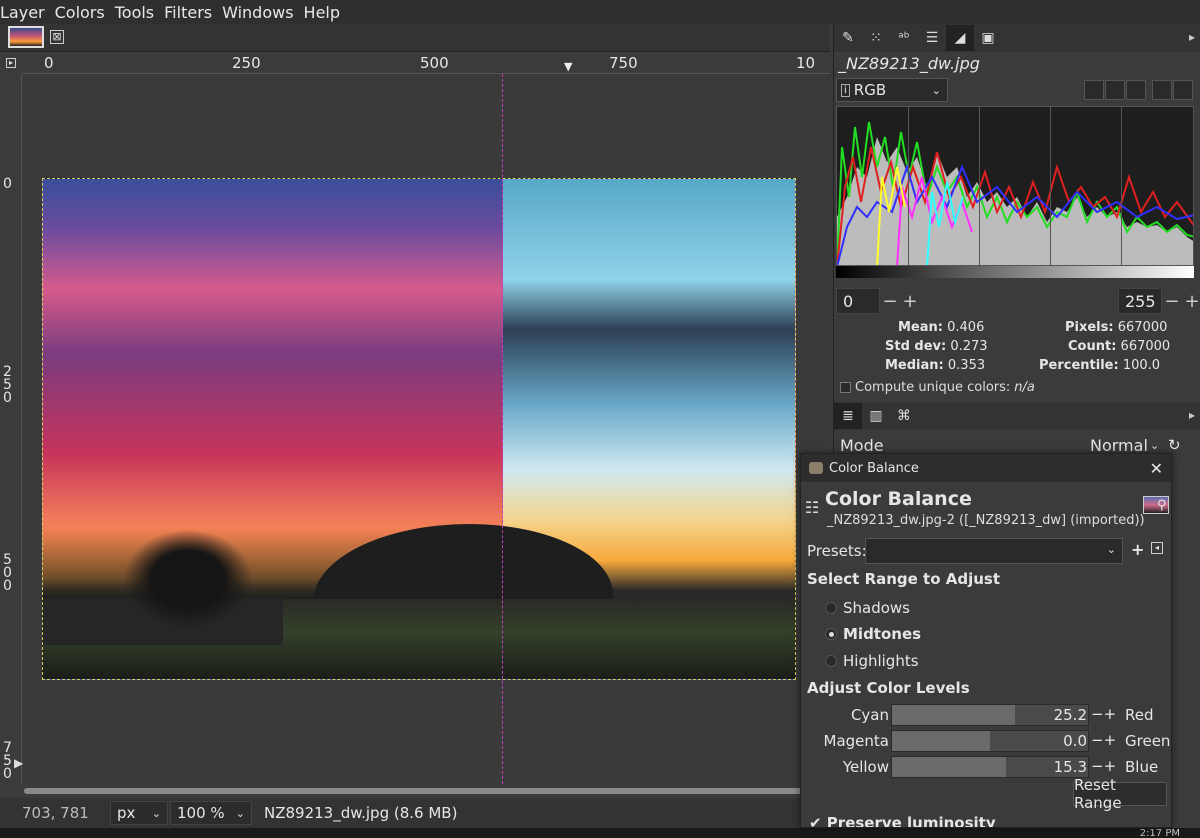 This screenshot has width=1200, height=838. I want to click on slider-track, so click(990, 741).